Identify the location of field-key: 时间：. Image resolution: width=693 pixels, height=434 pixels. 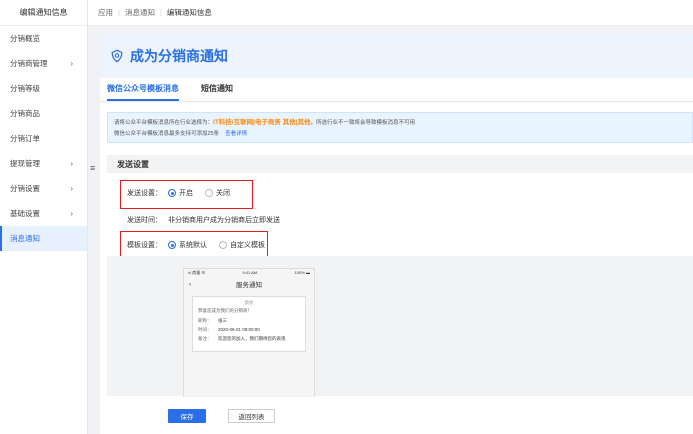
(205, 329).